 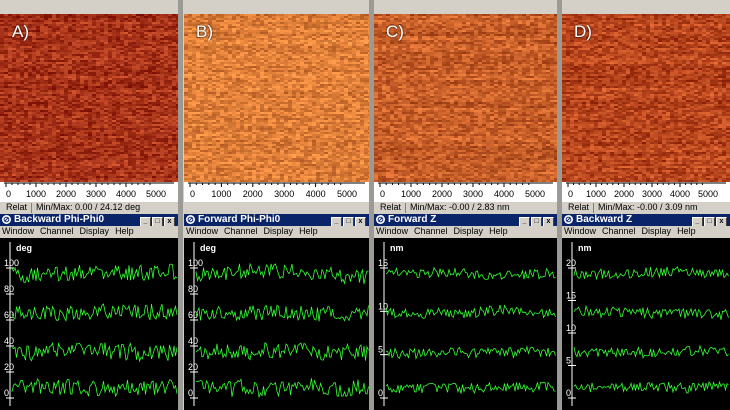 I want to click on panel-label: A), so click(x=20, y=31).